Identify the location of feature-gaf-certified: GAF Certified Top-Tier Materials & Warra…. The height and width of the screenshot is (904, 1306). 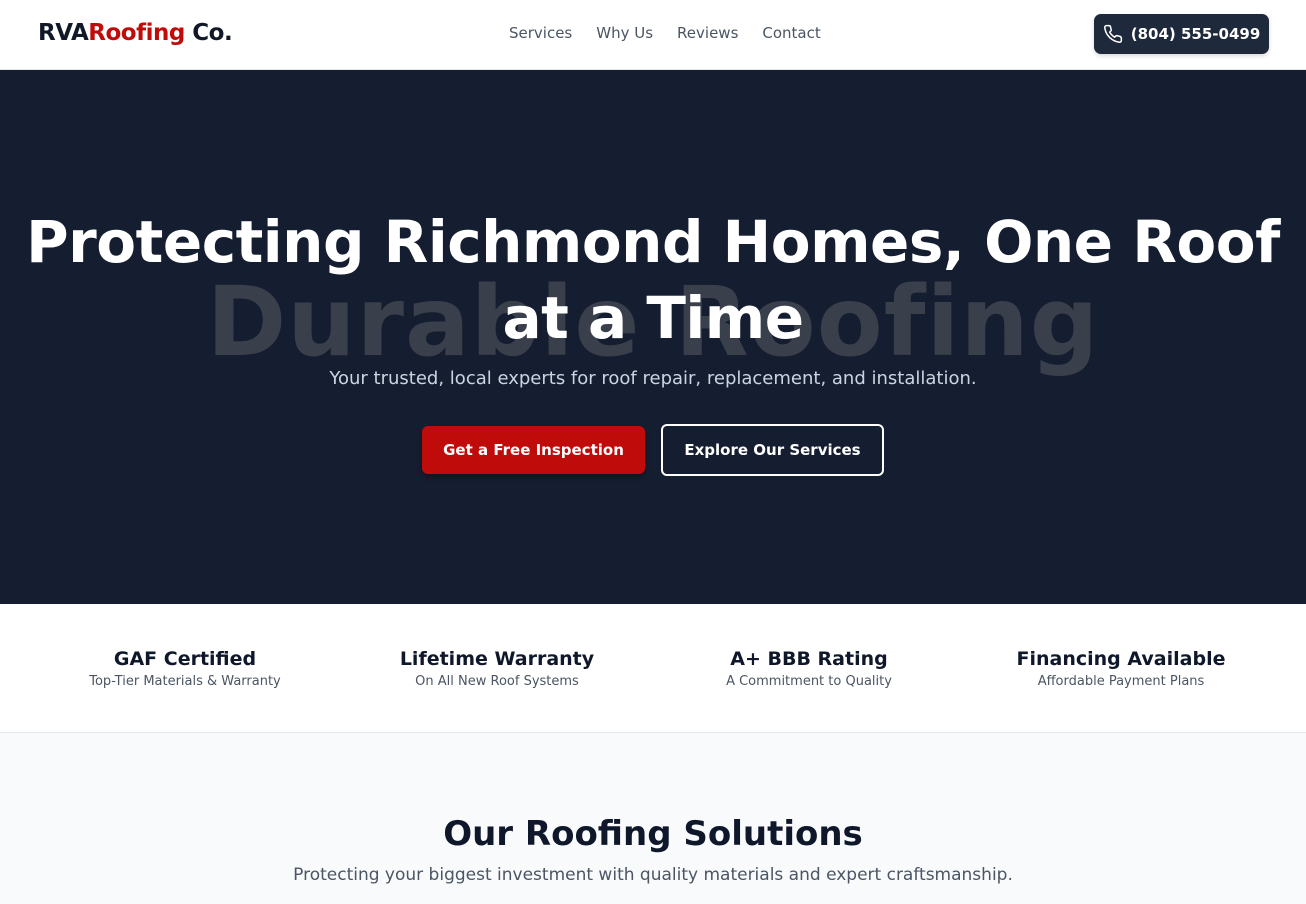
(185, 668).